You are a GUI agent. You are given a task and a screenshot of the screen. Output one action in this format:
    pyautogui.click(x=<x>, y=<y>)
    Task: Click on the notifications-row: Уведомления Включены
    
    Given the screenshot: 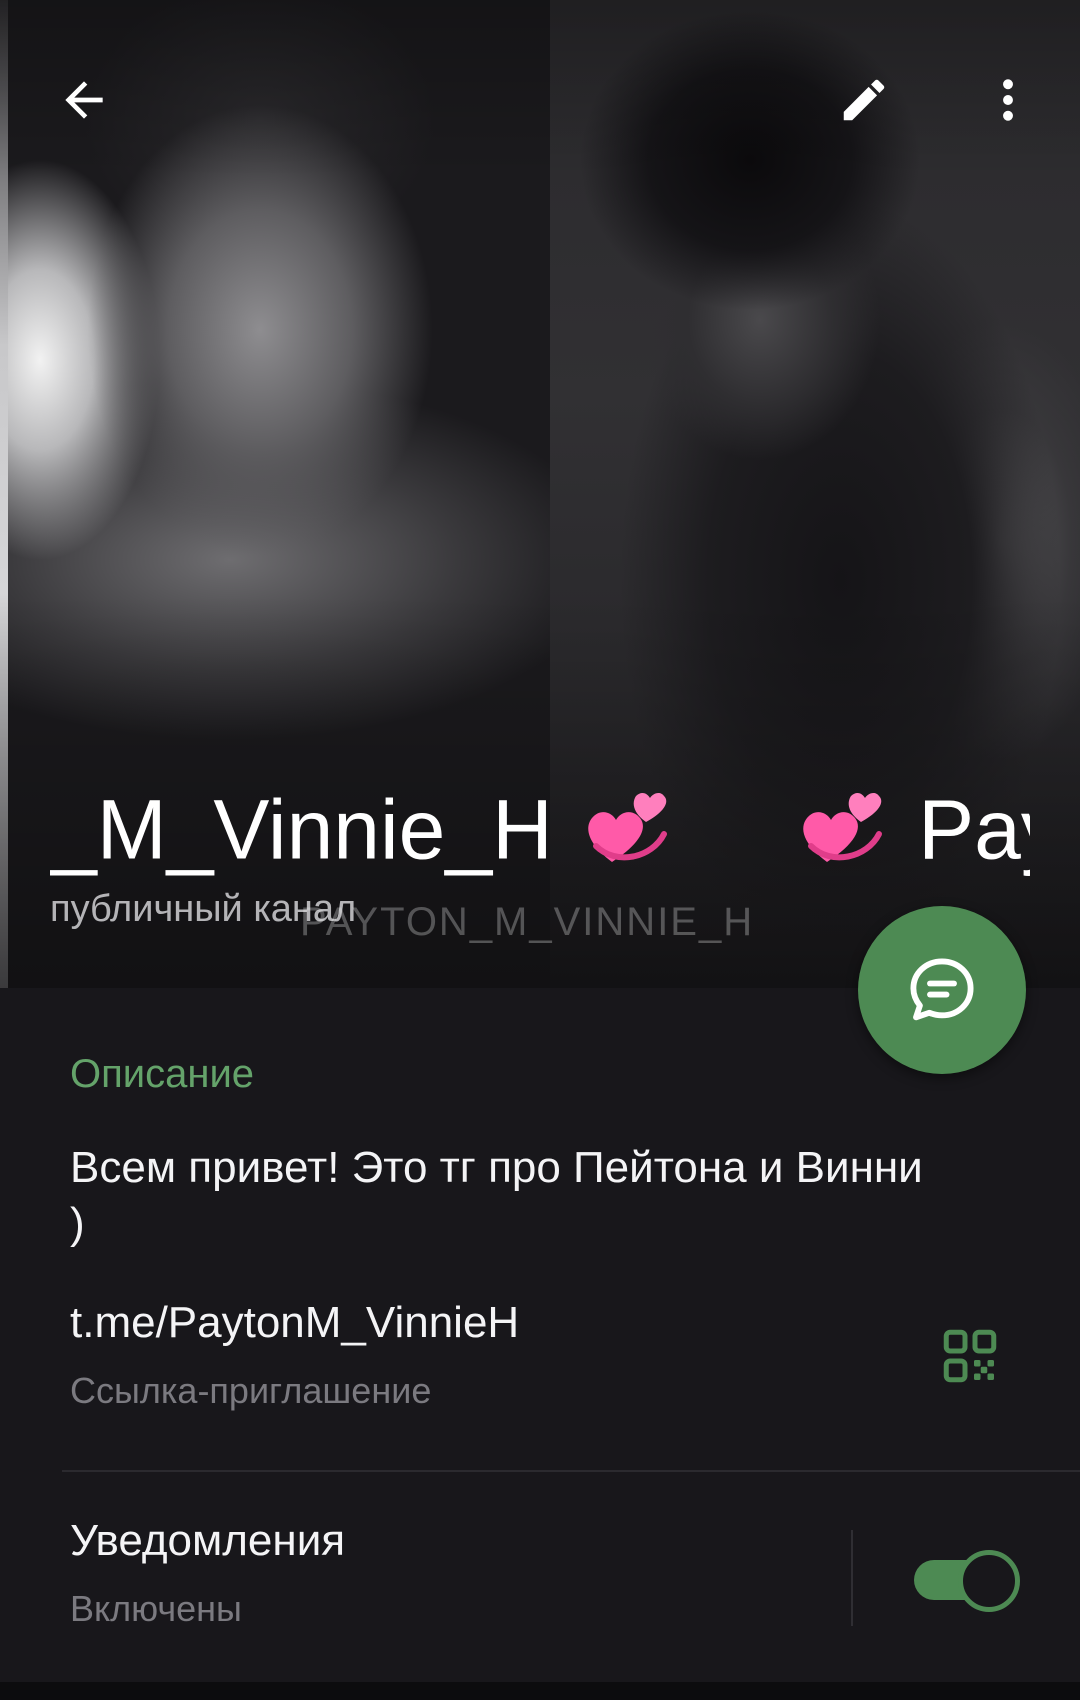 What is the action you would take?
    pyautogui.click(x=540, y=1578)
    